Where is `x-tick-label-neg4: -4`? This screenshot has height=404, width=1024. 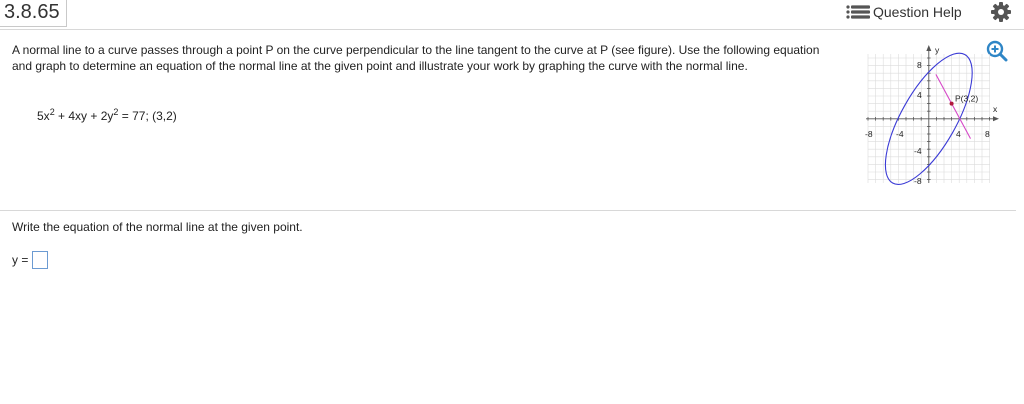
x-tick-label-neg4: -4 is located at coordinates (900, 134).